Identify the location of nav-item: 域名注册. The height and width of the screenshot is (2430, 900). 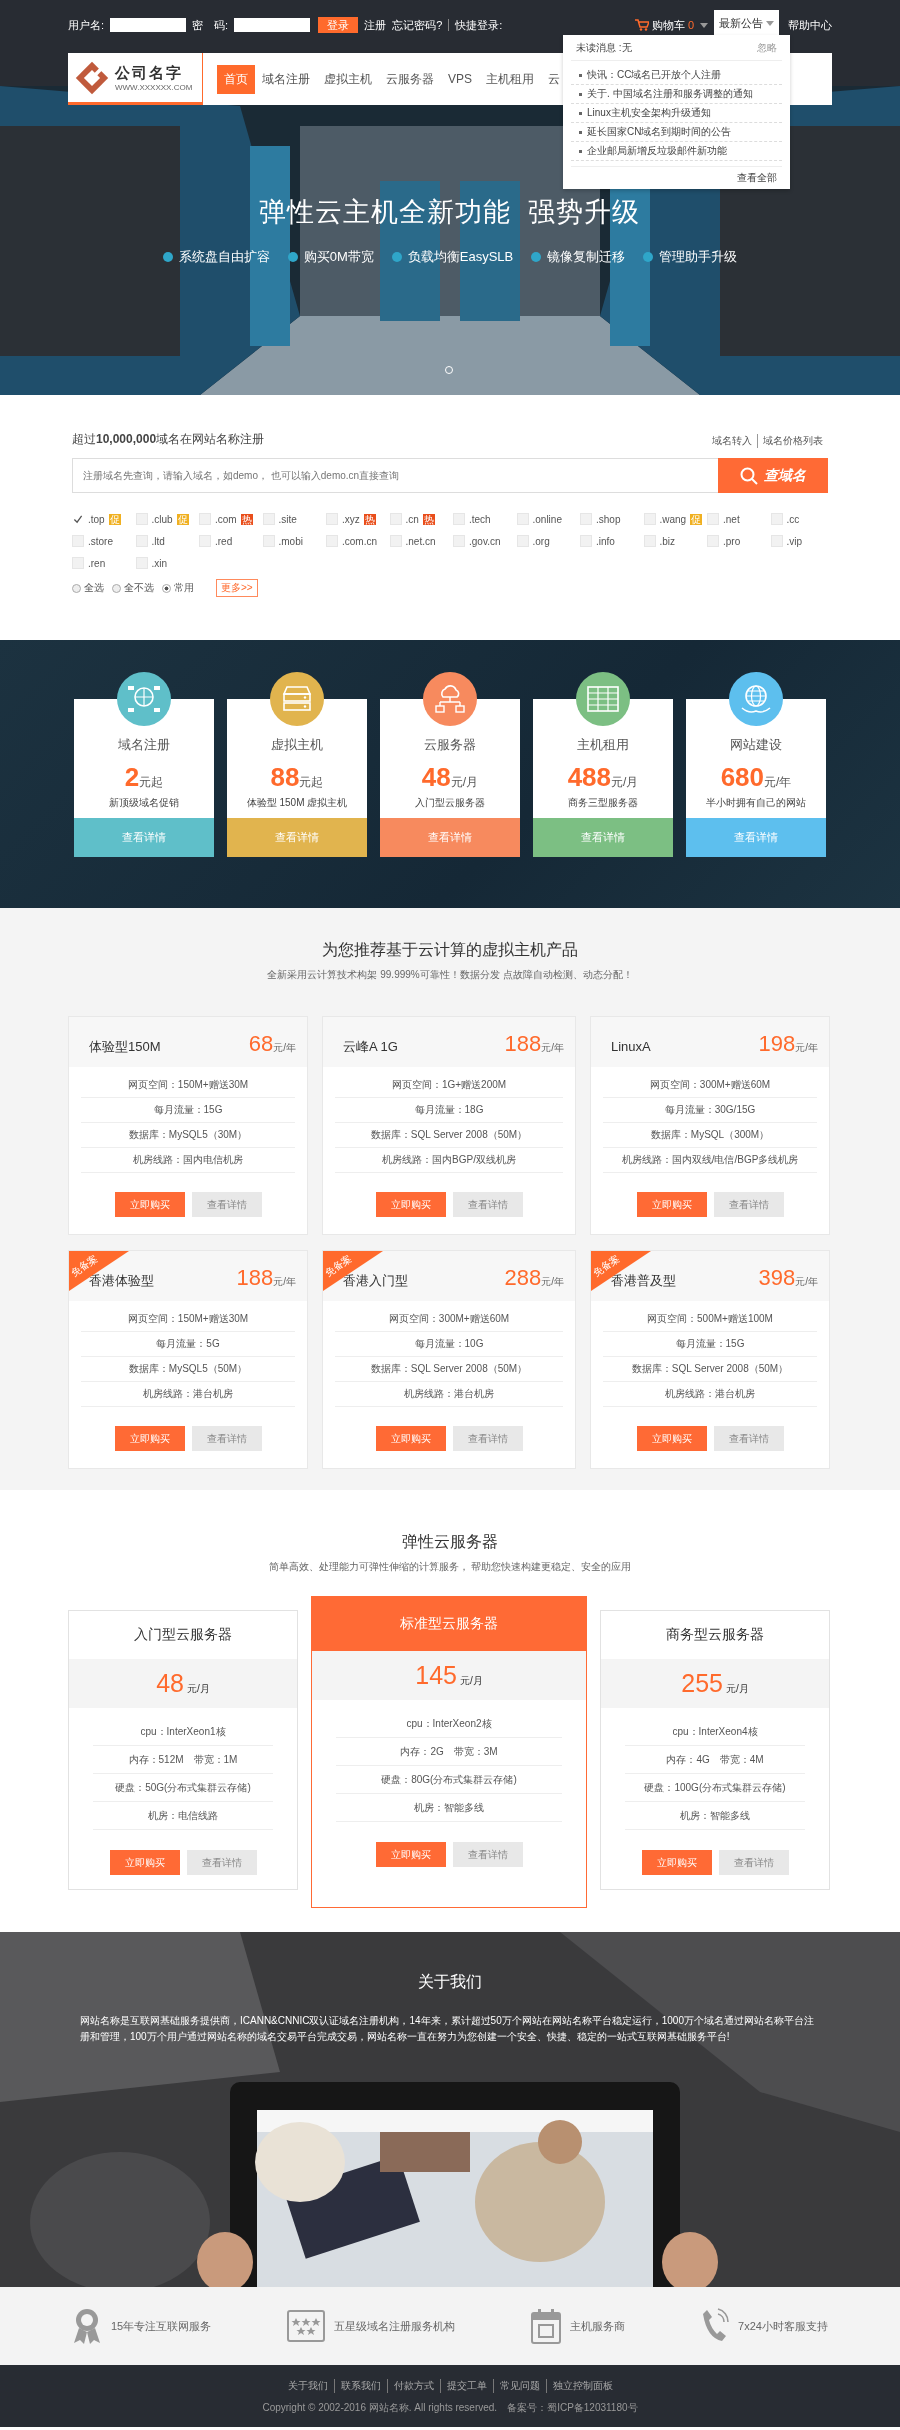
(286, 79).